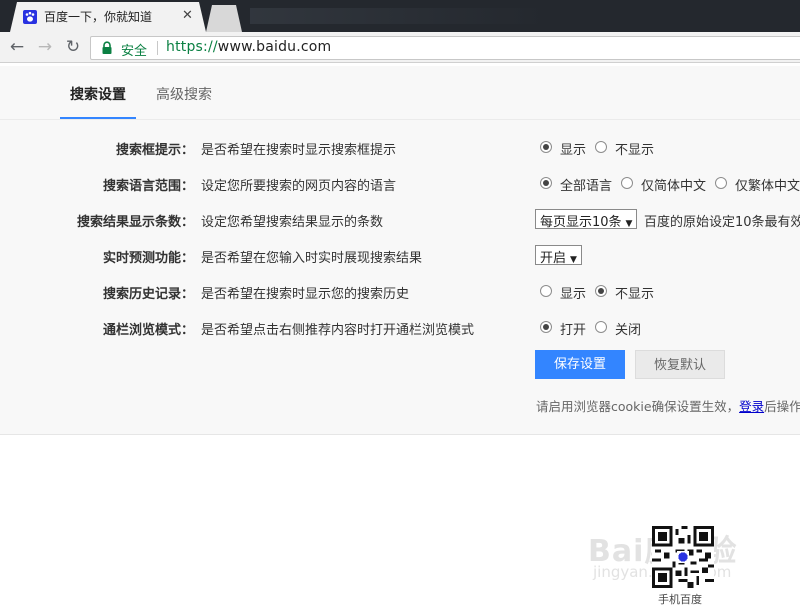 The image size is (800, 607). Describe the element at coordinates (722, 222) in the screenshot. I see `results-count-hint: 百度的原始设定10条最有效` at that location.